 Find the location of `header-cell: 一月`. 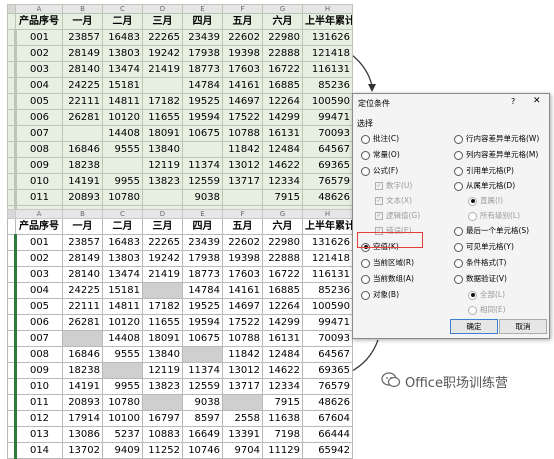

header-cell: 一月 is located at coordinates (82, 226).